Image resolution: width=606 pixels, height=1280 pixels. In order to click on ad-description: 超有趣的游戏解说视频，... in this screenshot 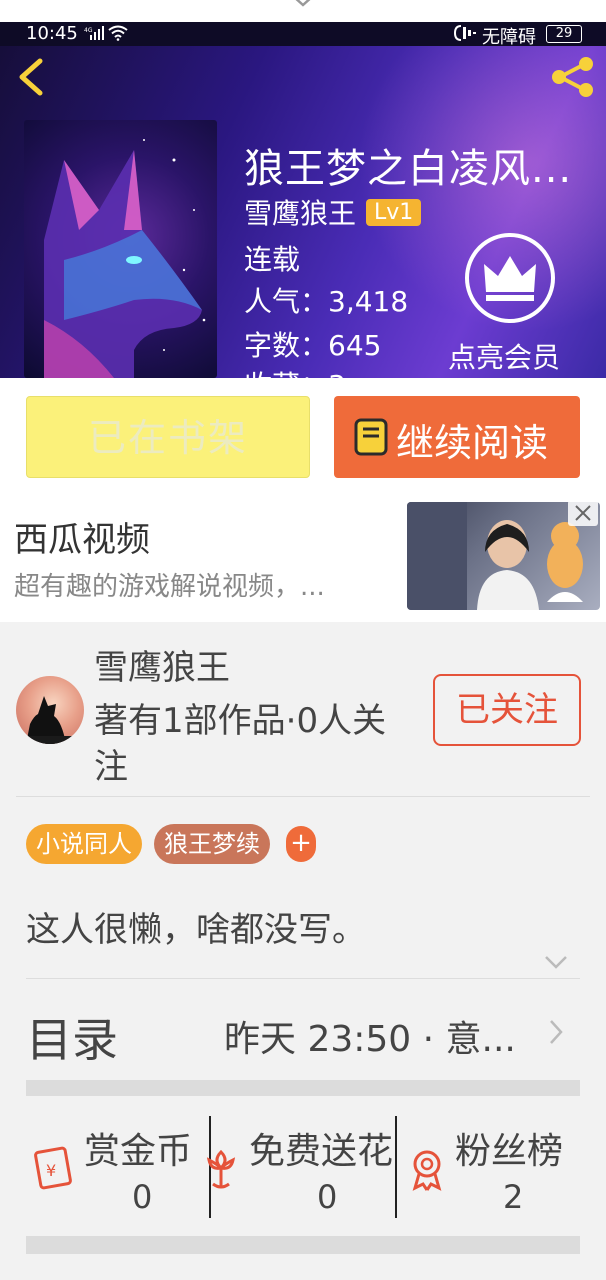, I will do `click(169, 587)`.